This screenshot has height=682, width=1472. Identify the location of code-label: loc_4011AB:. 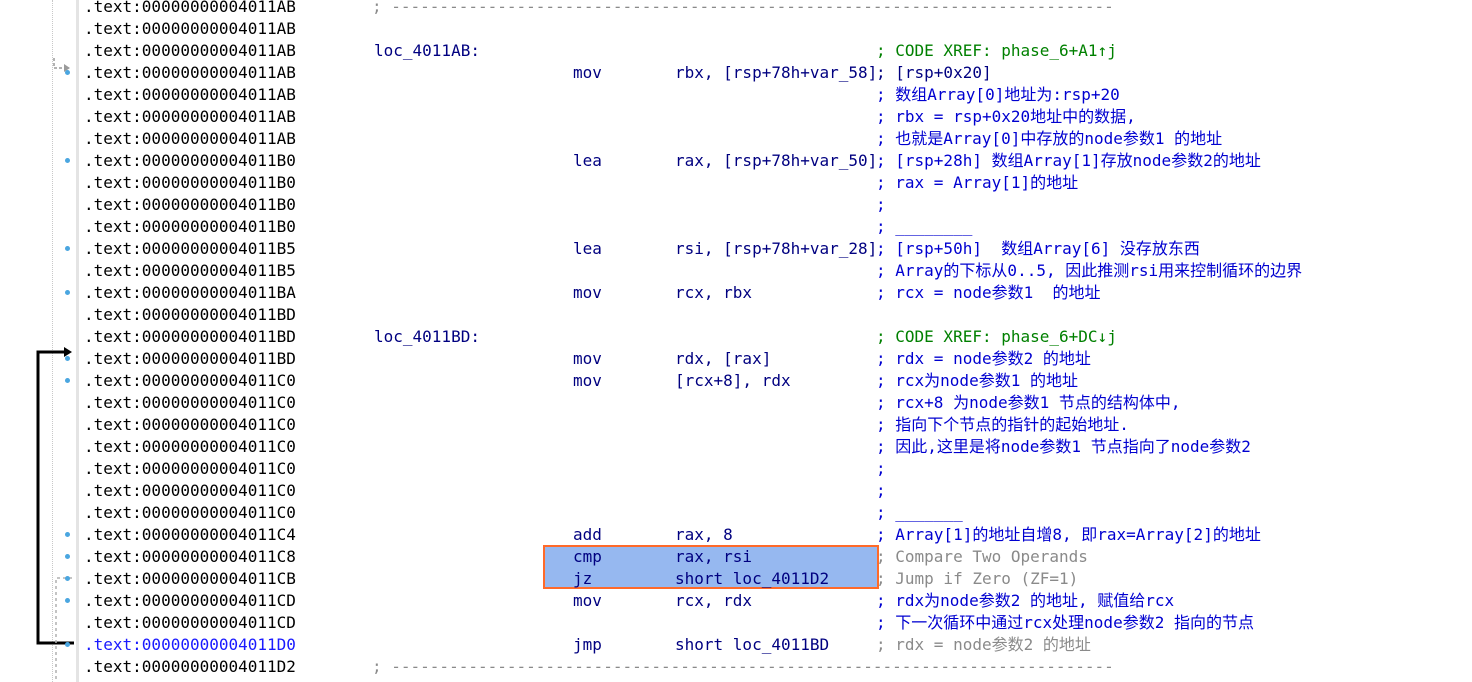
(427, 51).